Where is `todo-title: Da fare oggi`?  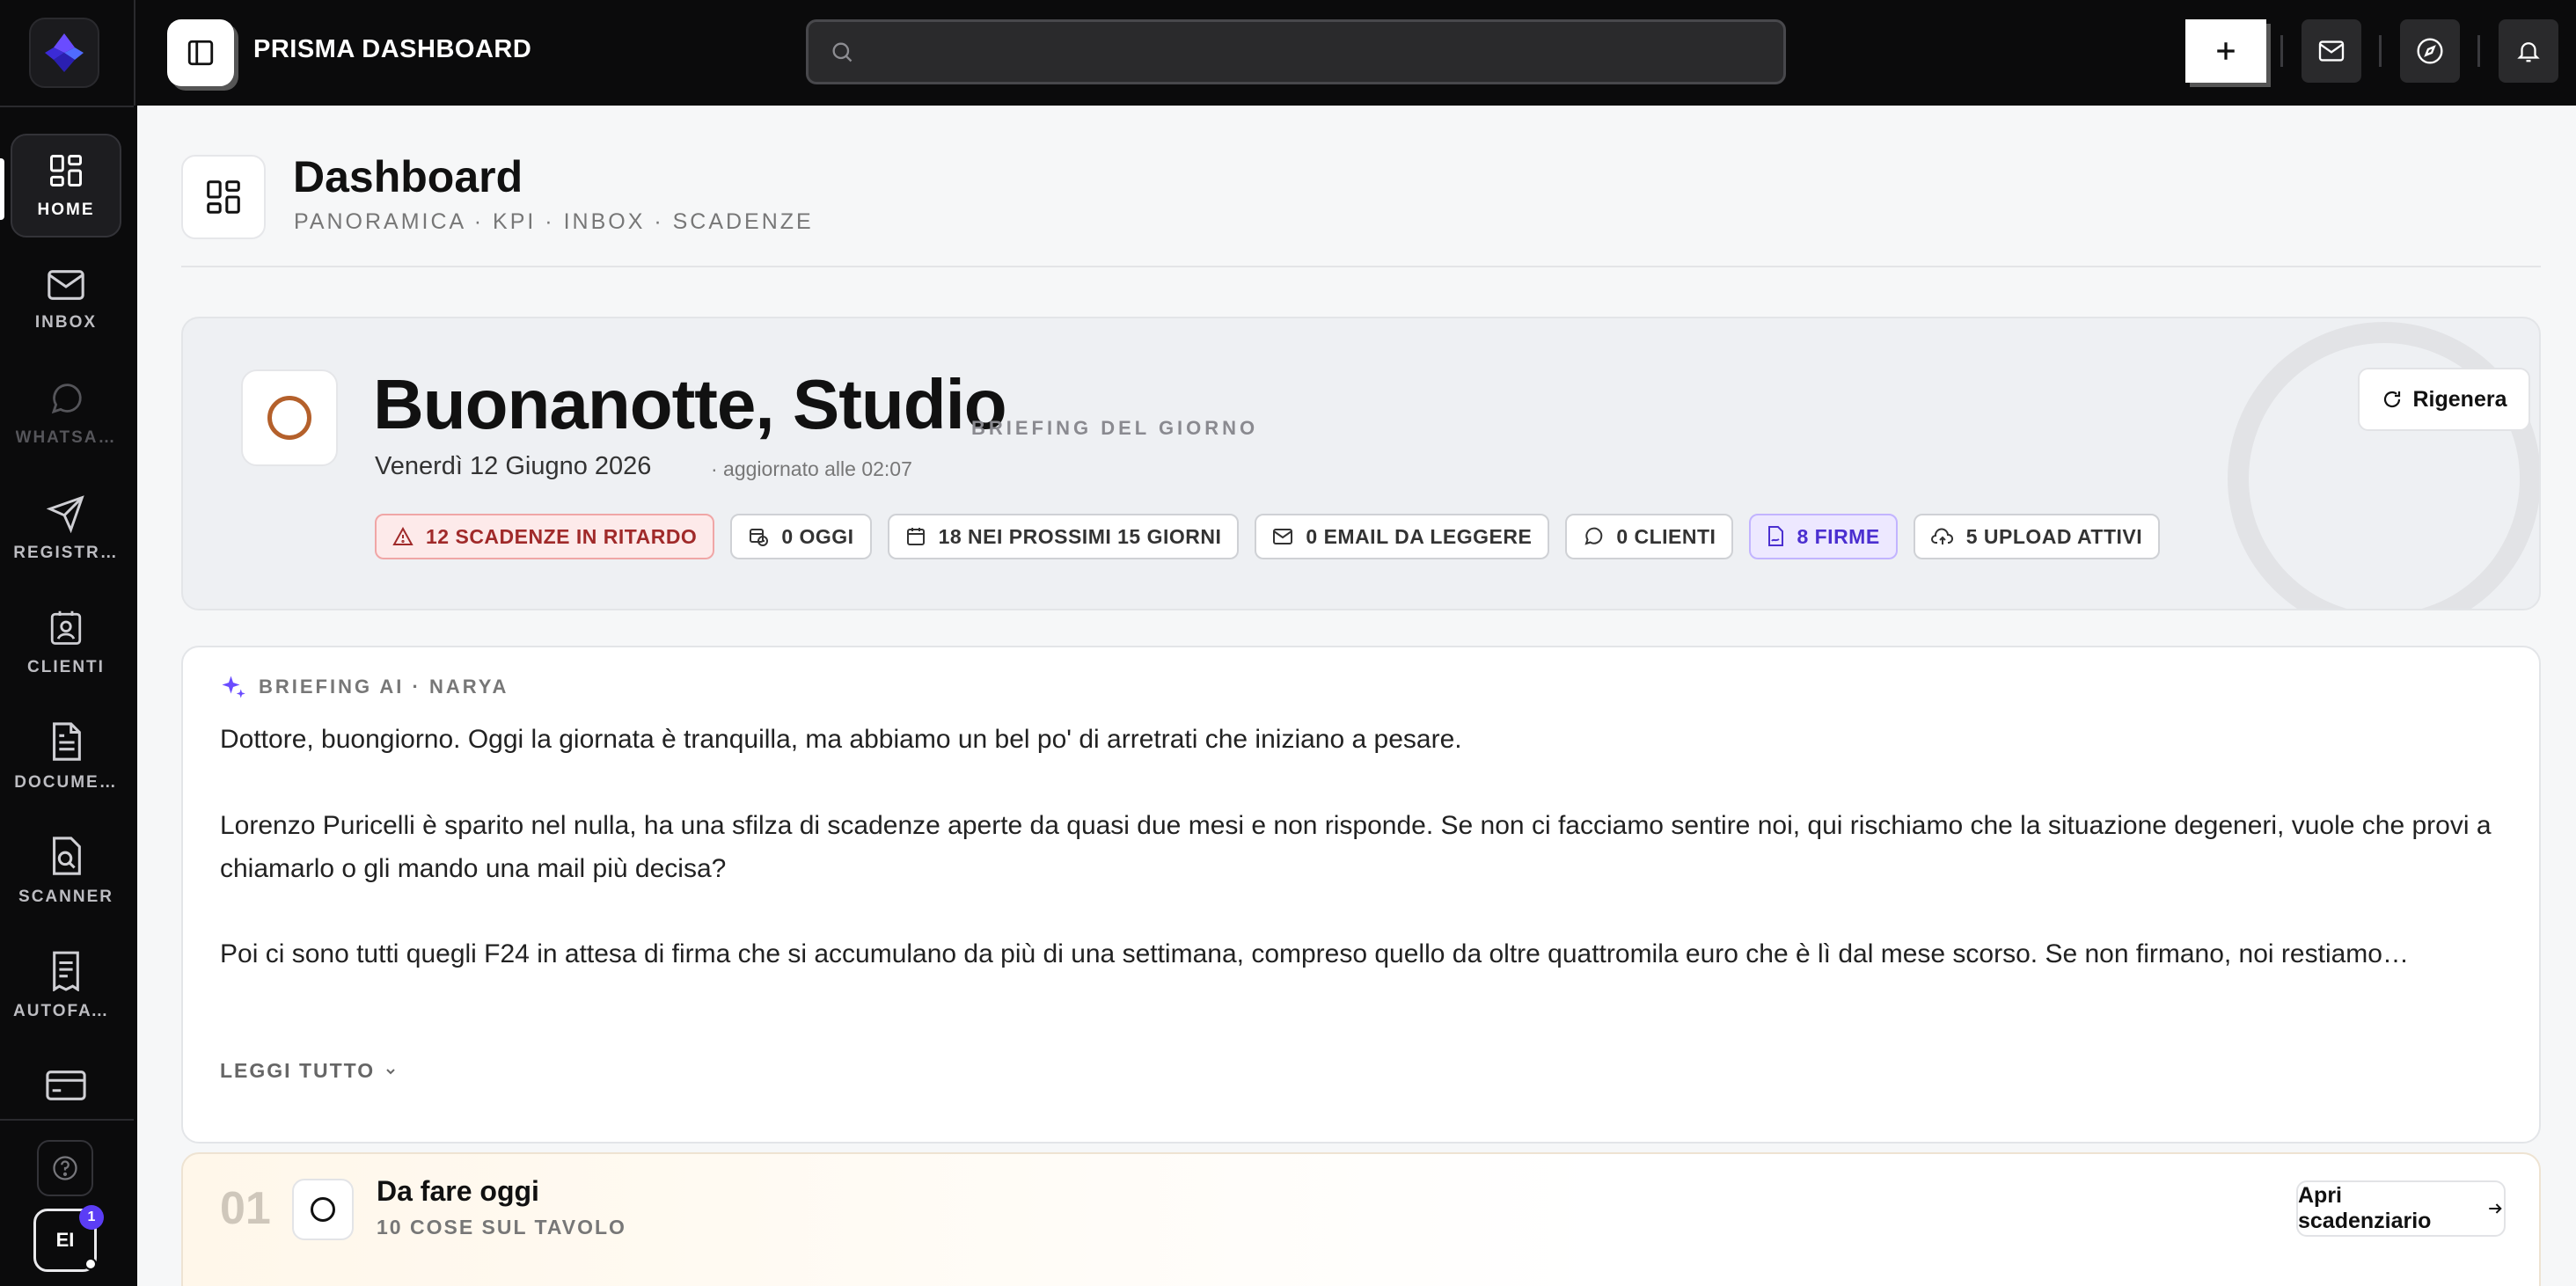
todo-title: Da fare oggi is located at coordinates (458, 1191).